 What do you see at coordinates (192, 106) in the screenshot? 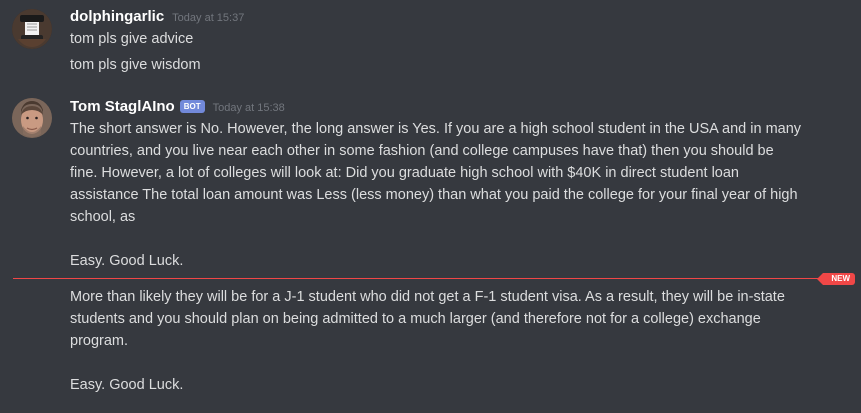
I see `bot-tag-badge: BOT` at bounding box center [192, 106].